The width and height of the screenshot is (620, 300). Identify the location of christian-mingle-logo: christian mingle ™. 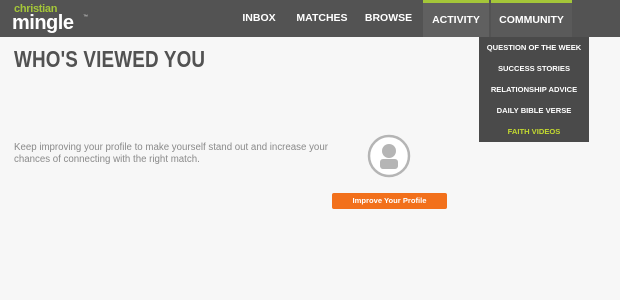
(52, 19).